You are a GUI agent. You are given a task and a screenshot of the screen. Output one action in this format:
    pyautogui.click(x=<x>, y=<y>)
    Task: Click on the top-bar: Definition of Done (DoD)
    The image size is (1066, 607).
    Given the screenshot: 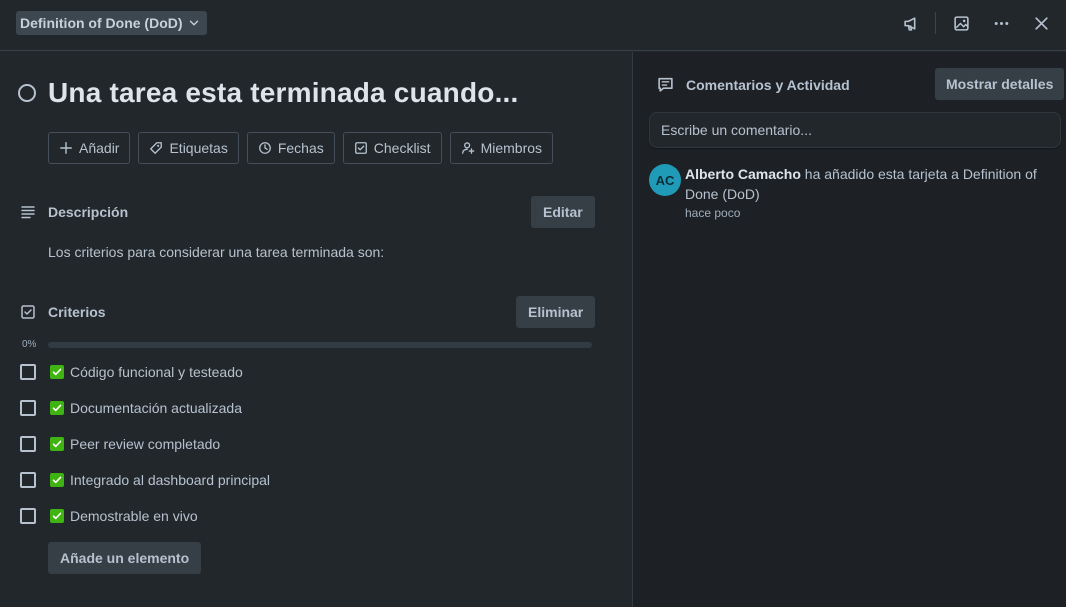 What is the action you would take?
    pyautogui.click(x=533, y=25)
    